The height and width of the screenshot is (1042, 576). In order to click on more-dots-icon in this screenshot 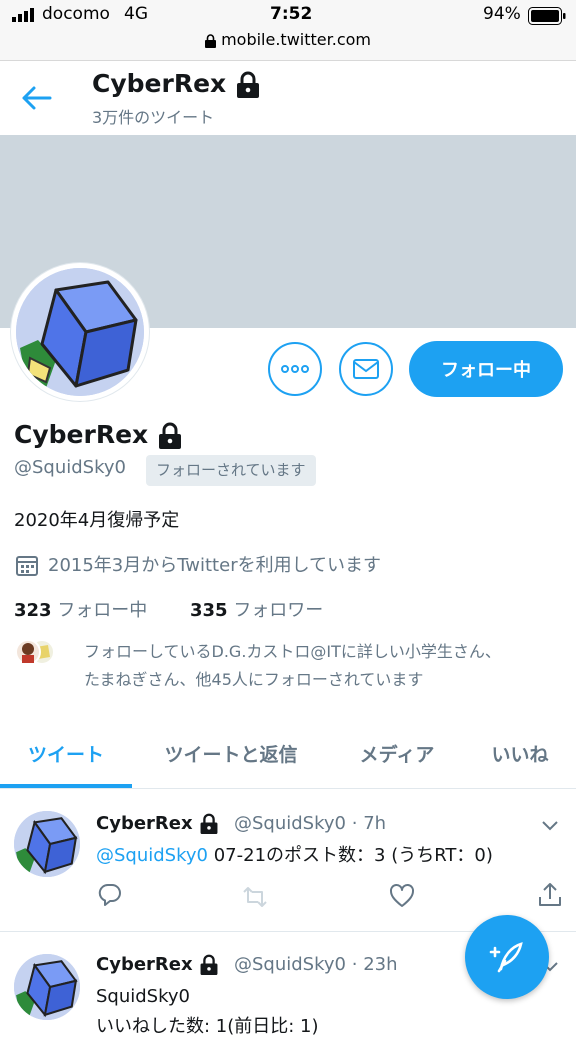, I will do `click(295, 369)`.